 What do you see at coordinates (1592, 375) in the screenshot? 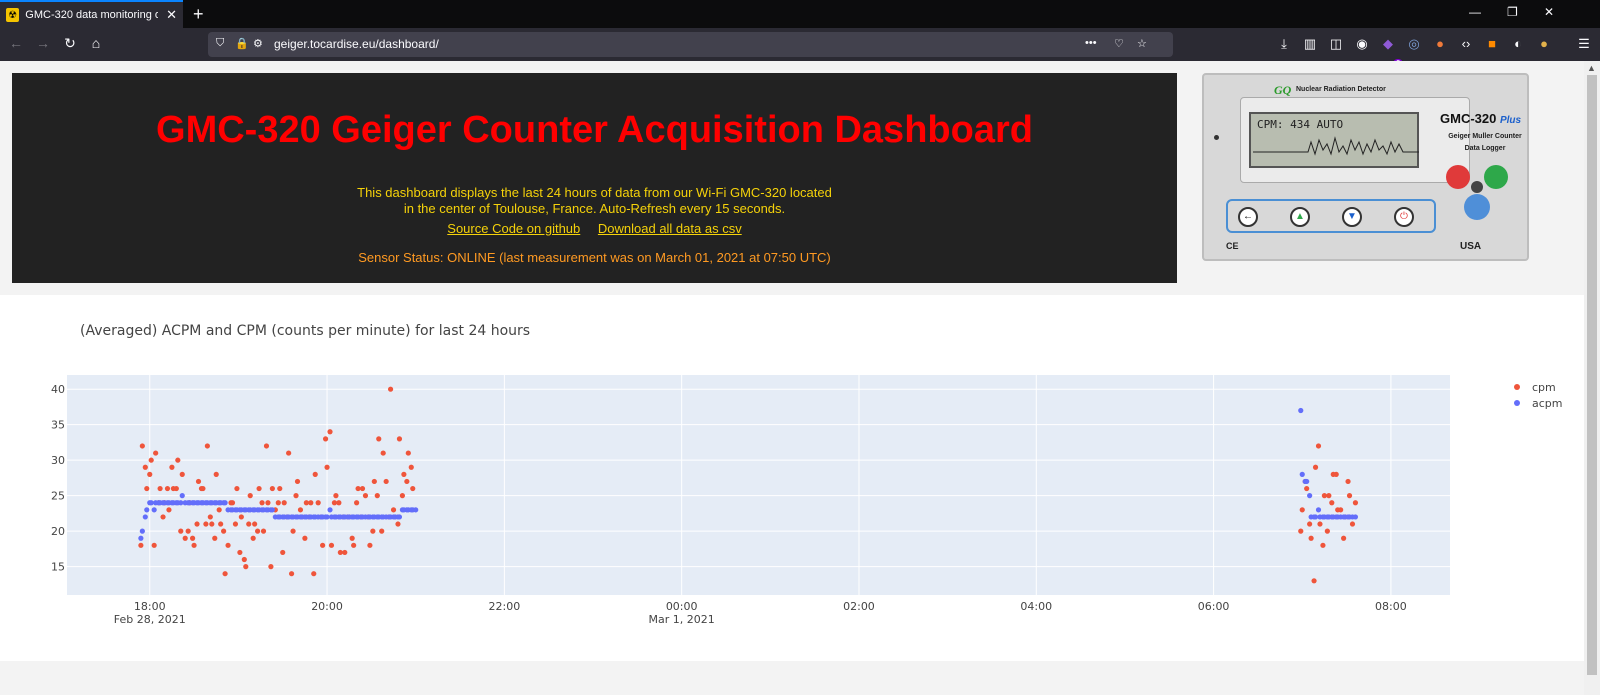
I see `scroll-thumb` at bounding box center [1592, 375].